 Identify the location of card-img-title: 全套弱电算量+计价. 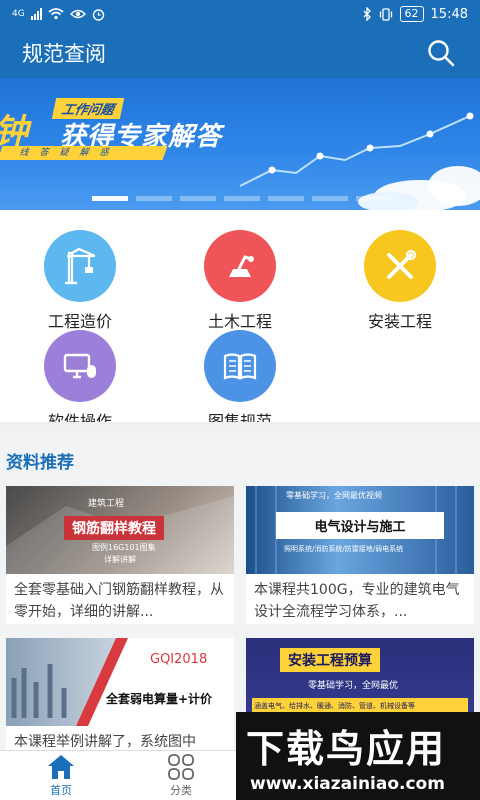
(159, 699).